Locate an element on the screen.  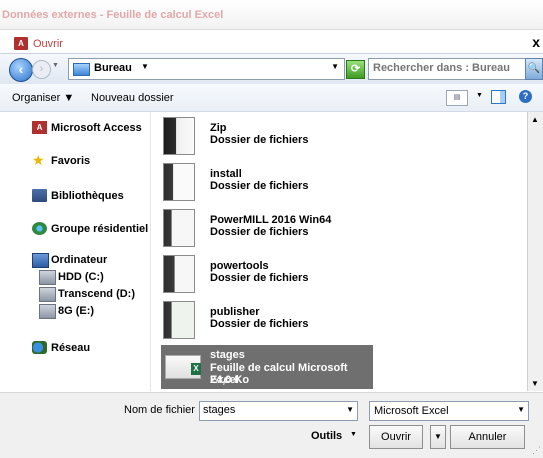
file-name: install is located at coordinates (226, 174).